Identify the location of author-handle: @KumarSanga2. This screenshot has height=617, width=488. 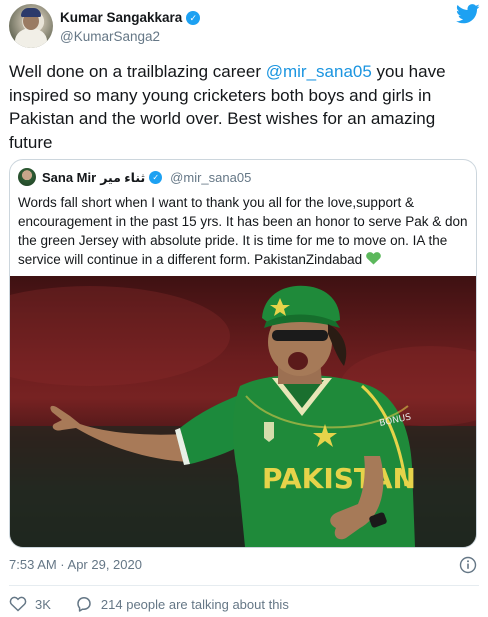
(110, 36).